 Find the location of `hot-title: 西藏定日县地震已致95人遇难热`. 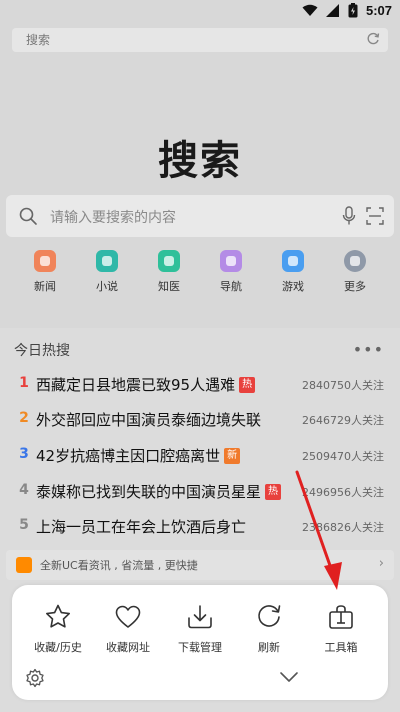

hot-title: 西藏定日县地震已致95人遇难热 is located at coordinates (146, 384).